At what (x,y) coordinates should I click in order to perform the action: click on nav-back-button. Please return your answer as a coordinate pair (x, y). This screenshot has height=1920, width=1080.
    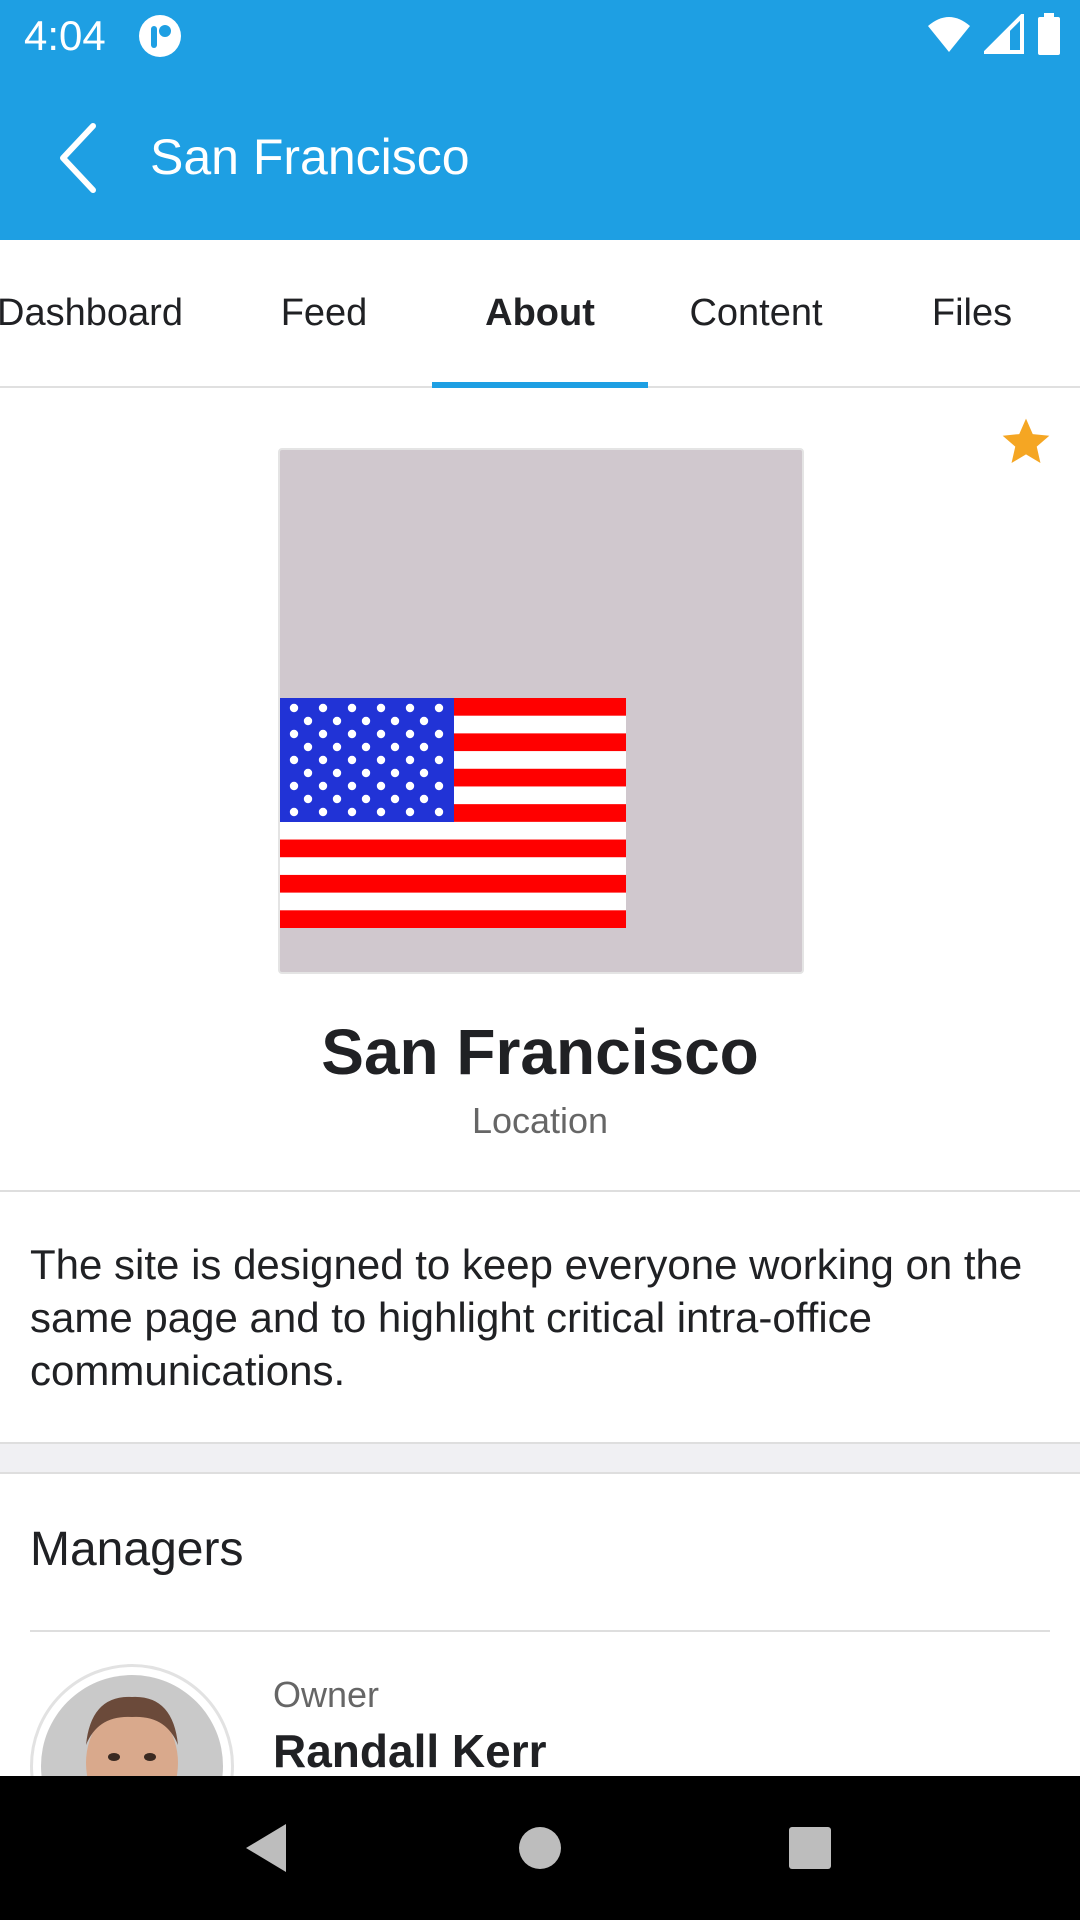
    Looking at the image, I should click on (266, 1848).